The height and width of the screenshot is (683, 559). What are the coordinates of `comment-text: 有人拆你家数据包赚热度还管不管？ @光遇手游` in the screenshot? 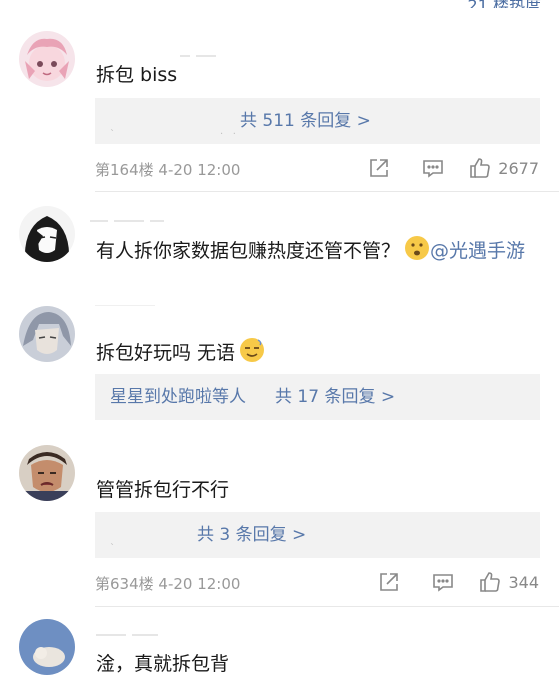 It's located at (317, 250).